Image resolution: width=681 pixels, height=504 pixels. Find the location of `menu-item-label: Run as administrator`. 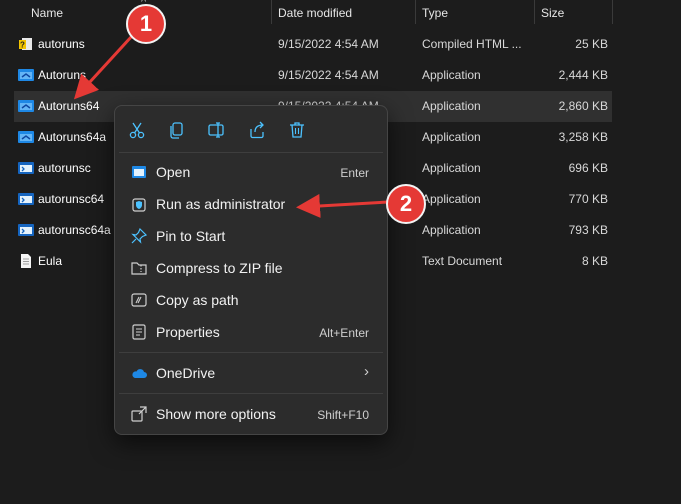

menu-item-label: Run as administrator is located at coordinates (221, 204).